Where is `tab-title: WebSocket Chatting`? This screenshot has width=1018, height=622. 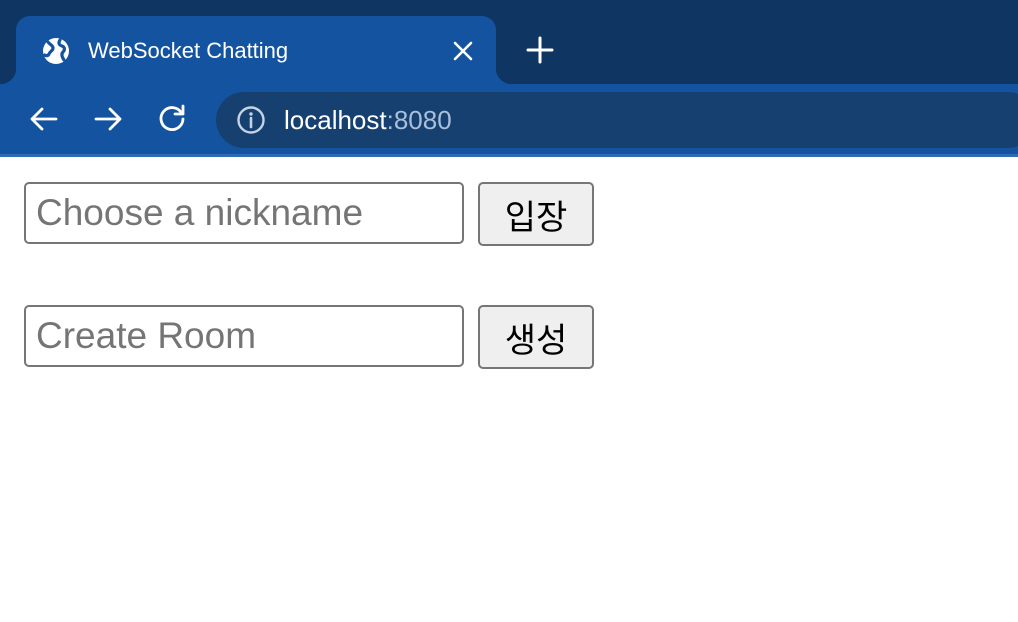 tab-title: WebSocket Chatting is located at coordinates (188, 50).